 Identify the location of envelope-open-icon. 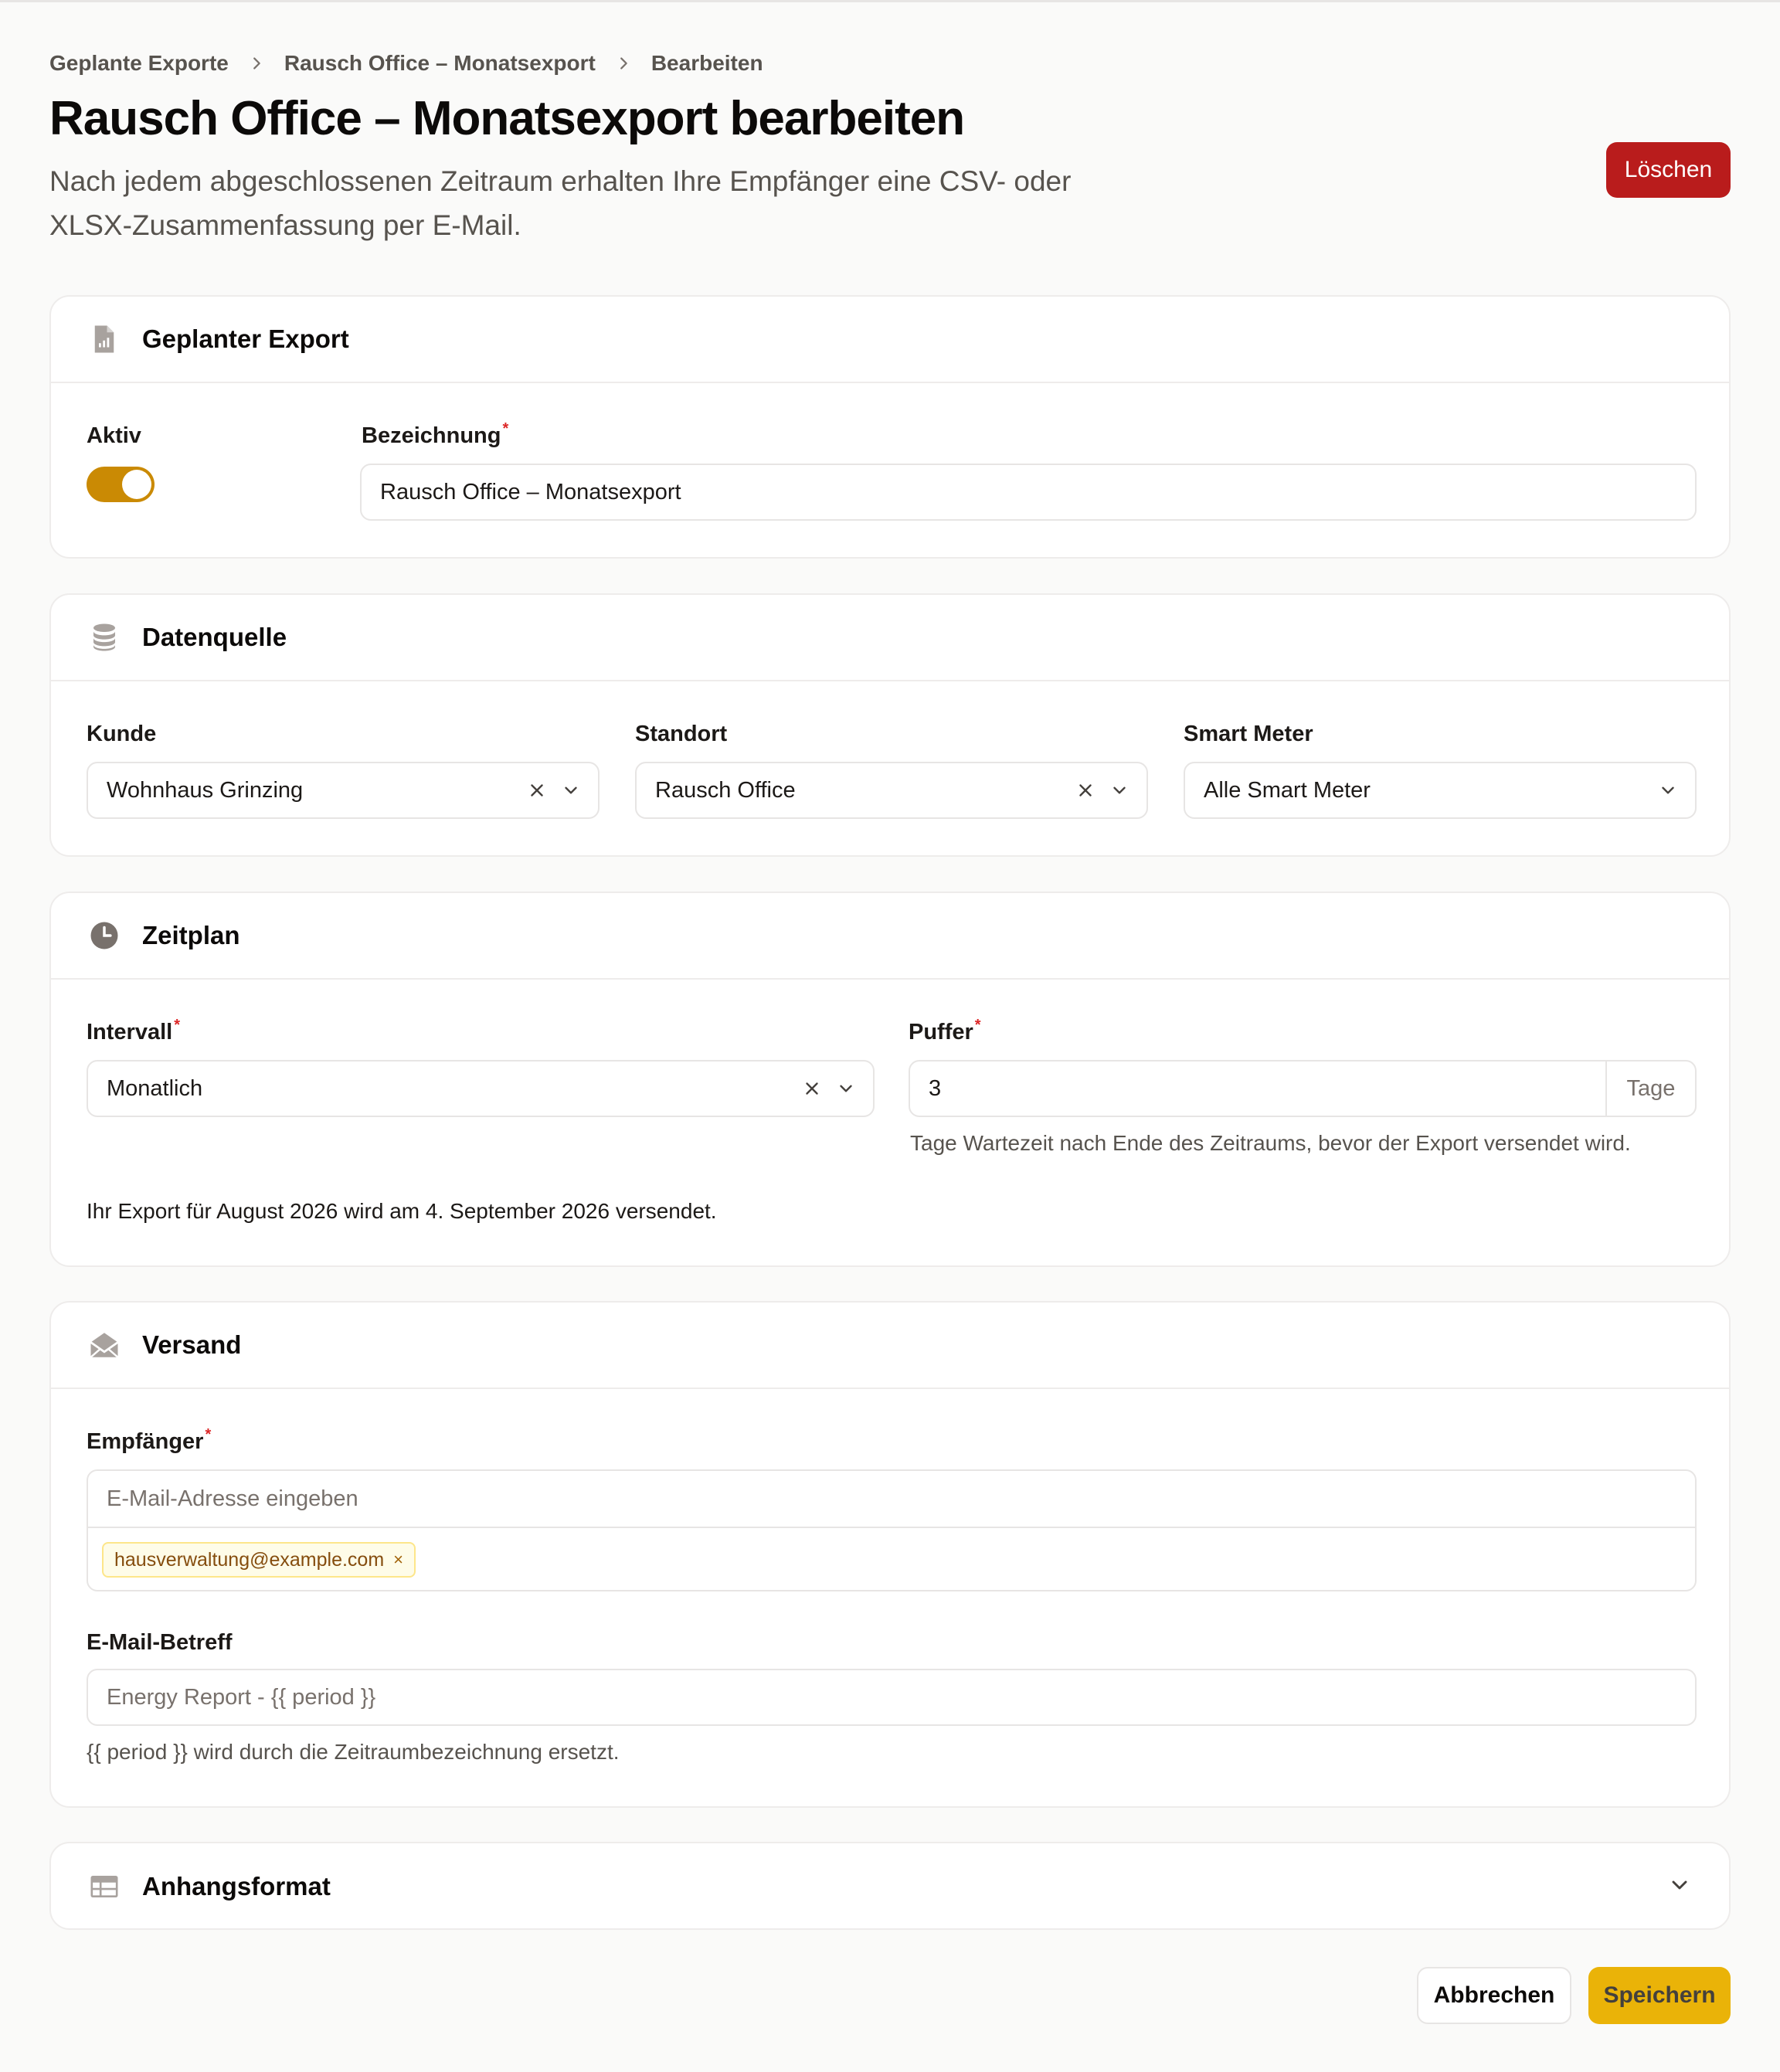
(104, 1345).